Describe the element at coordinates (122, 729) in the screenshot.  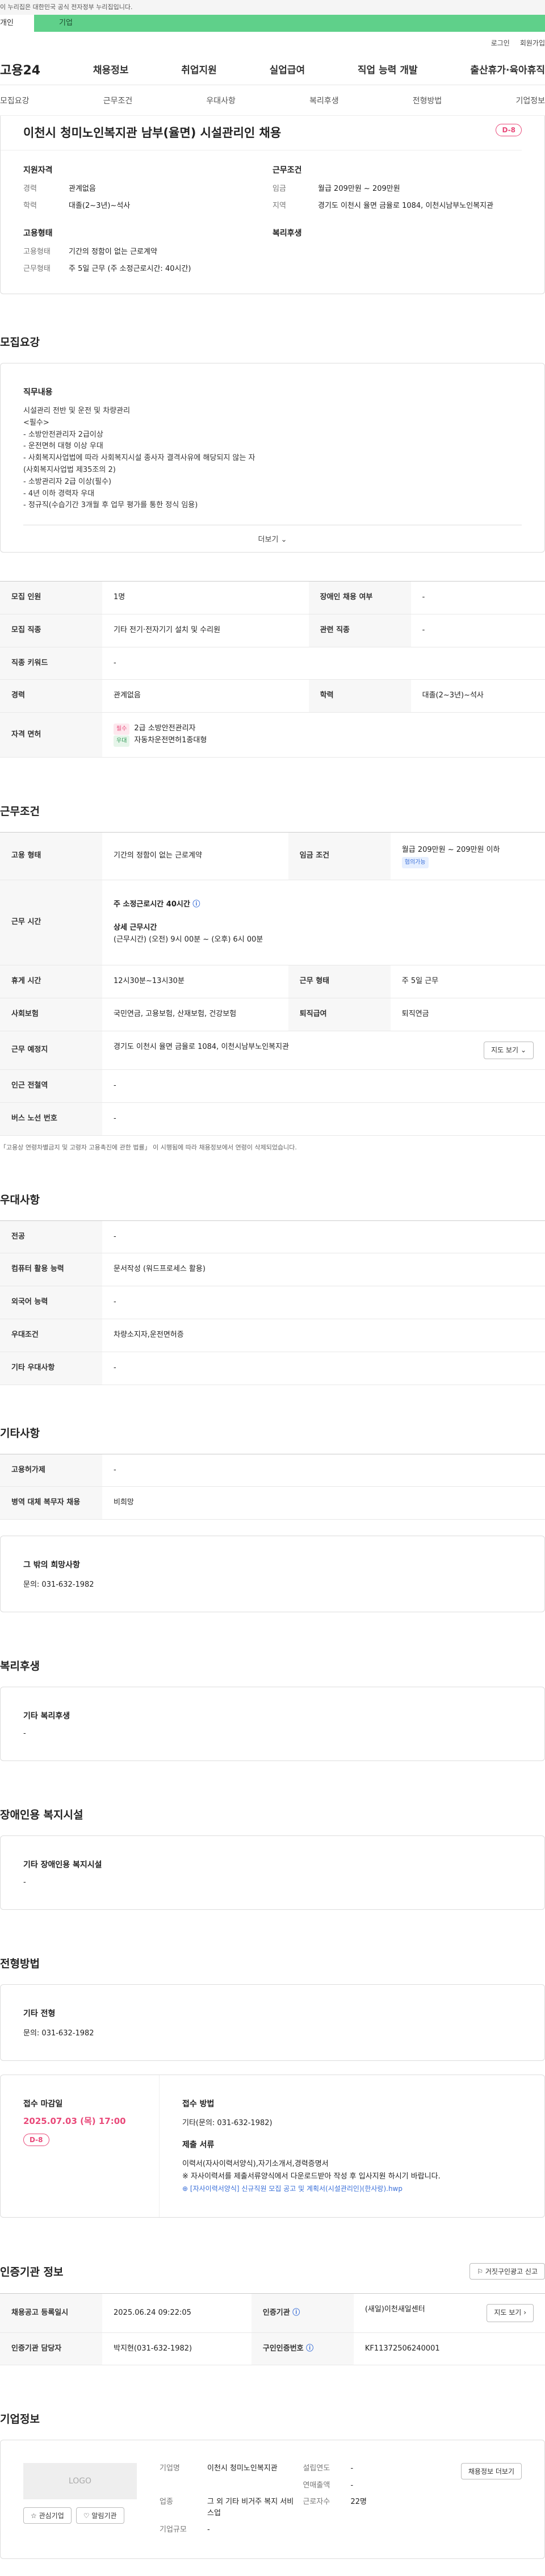
I see `required-tag: 필수` at that location.